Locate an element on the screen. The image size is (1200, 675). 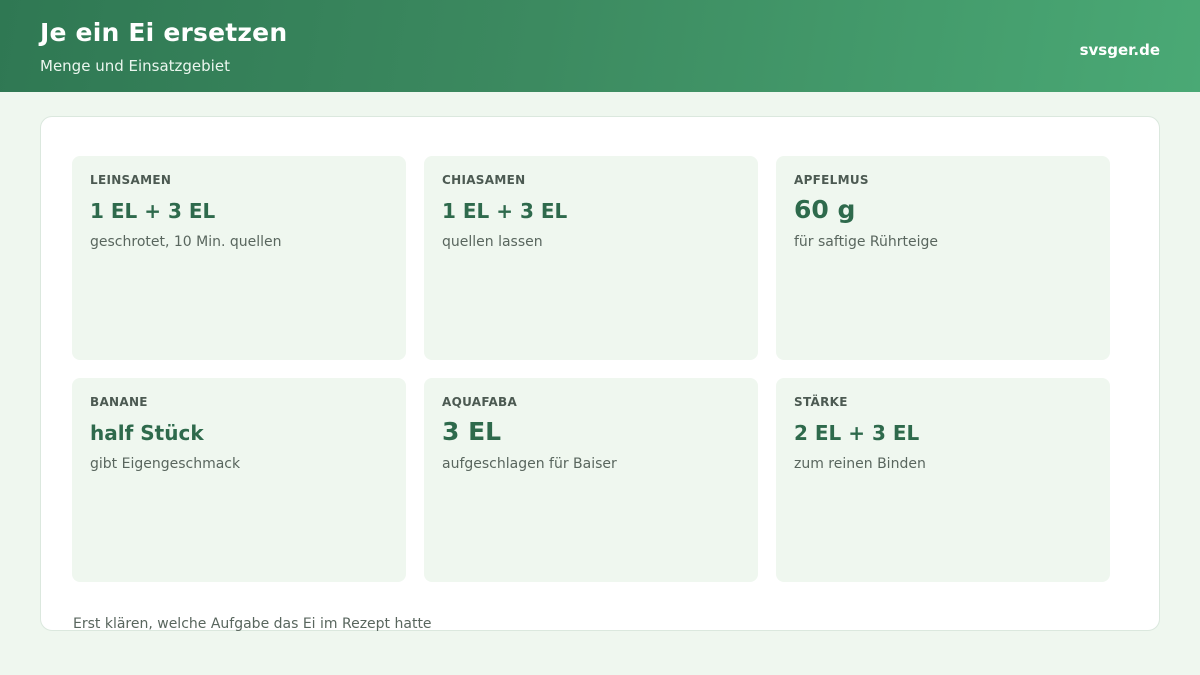
card-note: aufgeschlagen für Baiser is located at coordinates (529, 464).